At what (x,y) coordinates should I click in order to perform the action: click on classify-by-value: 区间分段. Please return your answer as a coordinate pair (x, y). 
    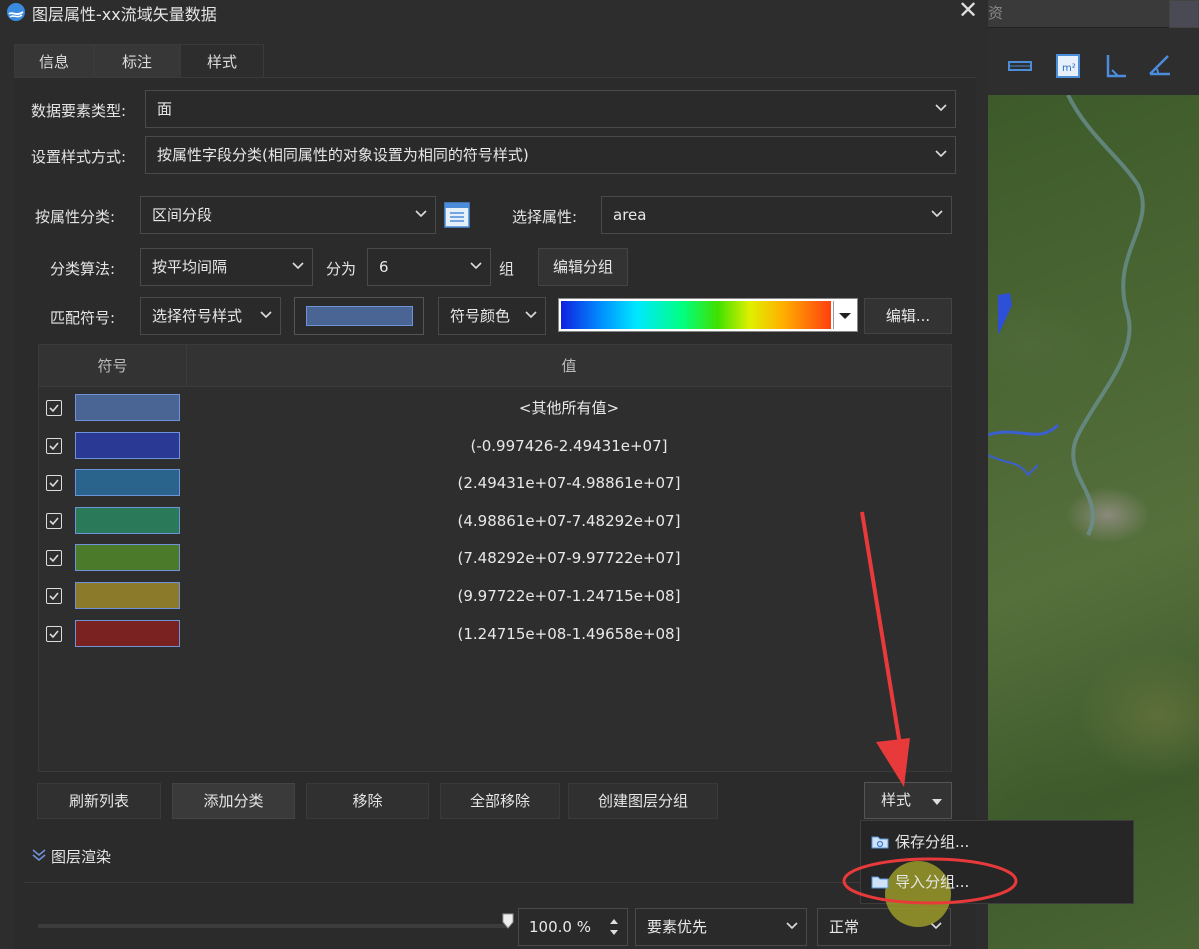
    Looking at the image, I should click on (182, 215).